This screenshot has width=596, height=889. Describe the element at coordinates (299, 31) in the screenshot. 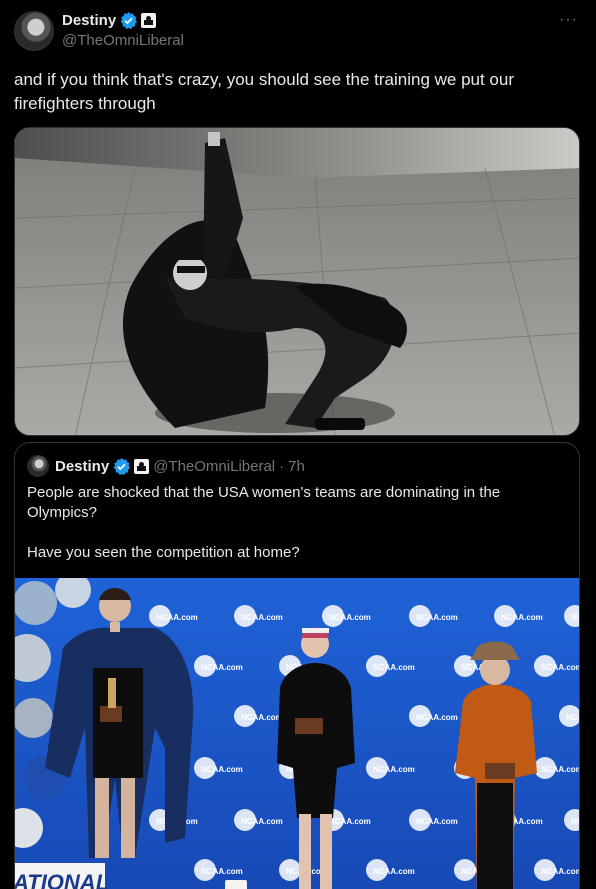

I see `tweet-header: Destiny @TheOmniLiberal ···` at that location.